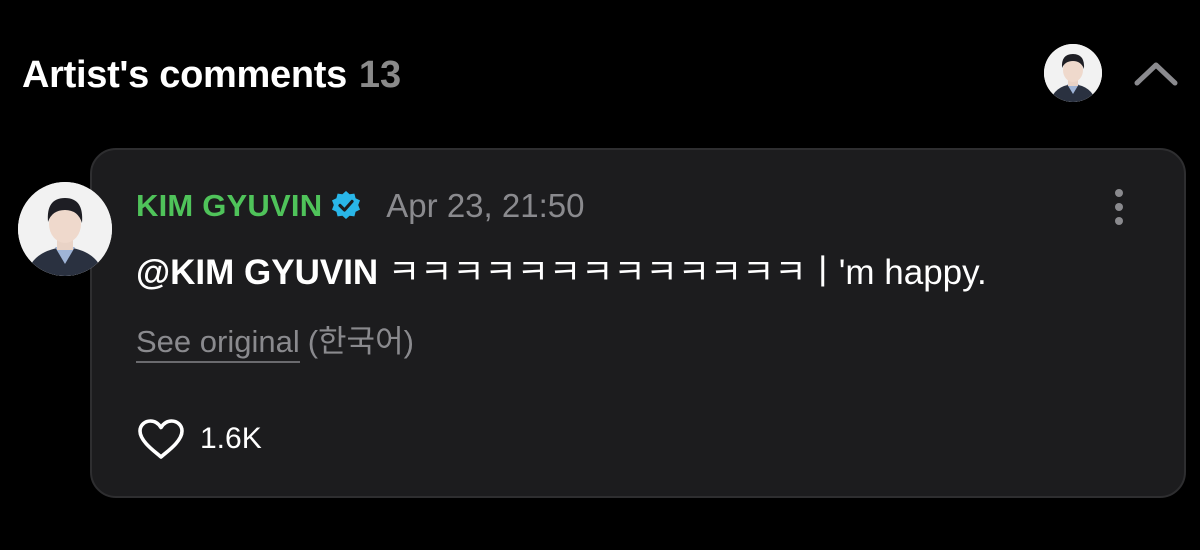  I want to click on see-original-link: See original, so click(218, 343).